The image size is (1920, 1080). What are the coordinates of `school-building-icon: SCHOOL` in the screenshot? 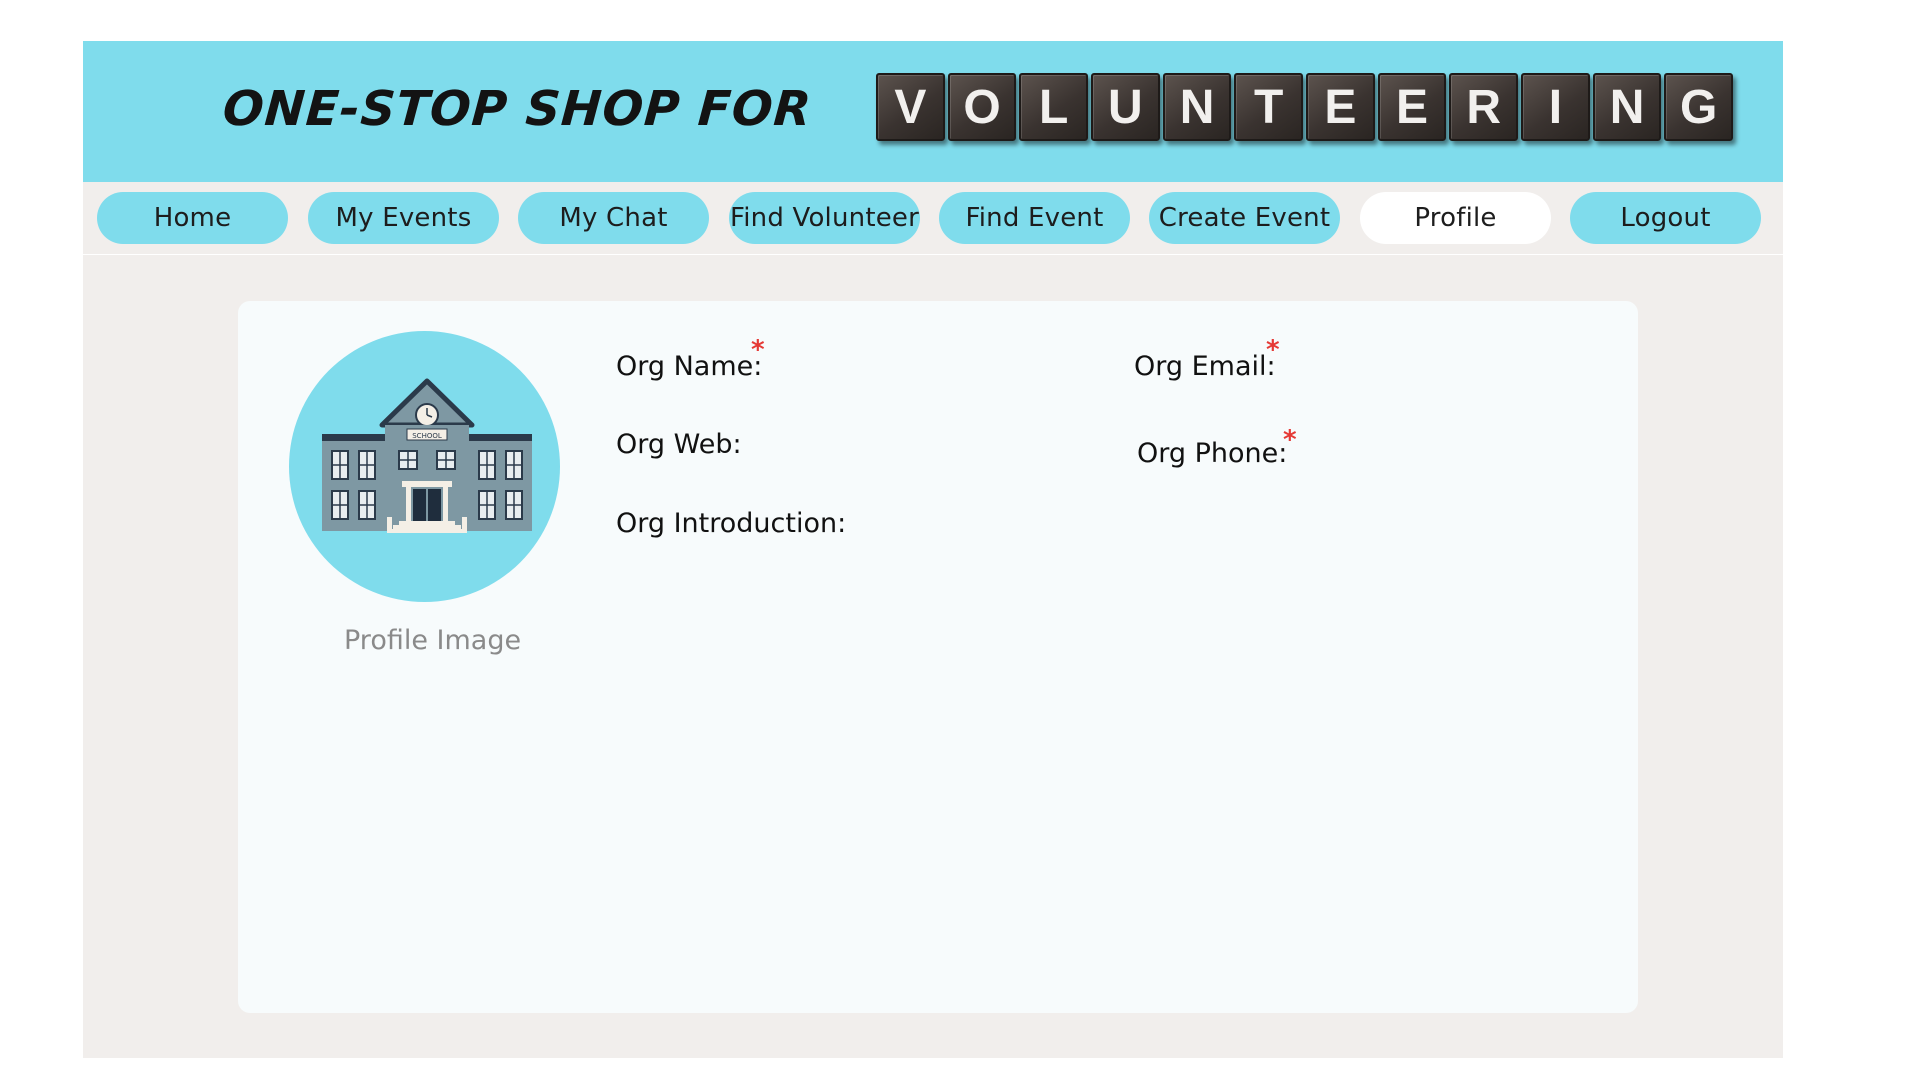 It's located at (427, 455).